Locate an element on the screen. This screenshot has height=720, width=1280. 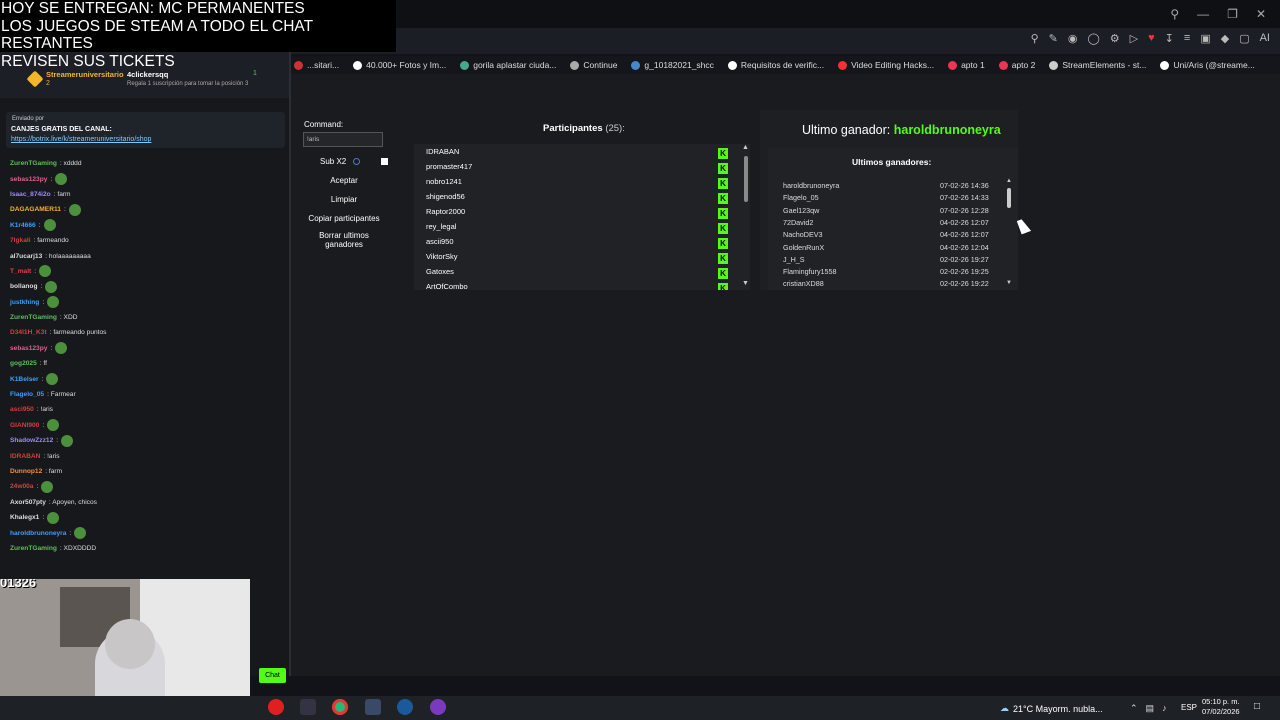
chat-username: al7ucarj13 is located at coordinates (26, 256).